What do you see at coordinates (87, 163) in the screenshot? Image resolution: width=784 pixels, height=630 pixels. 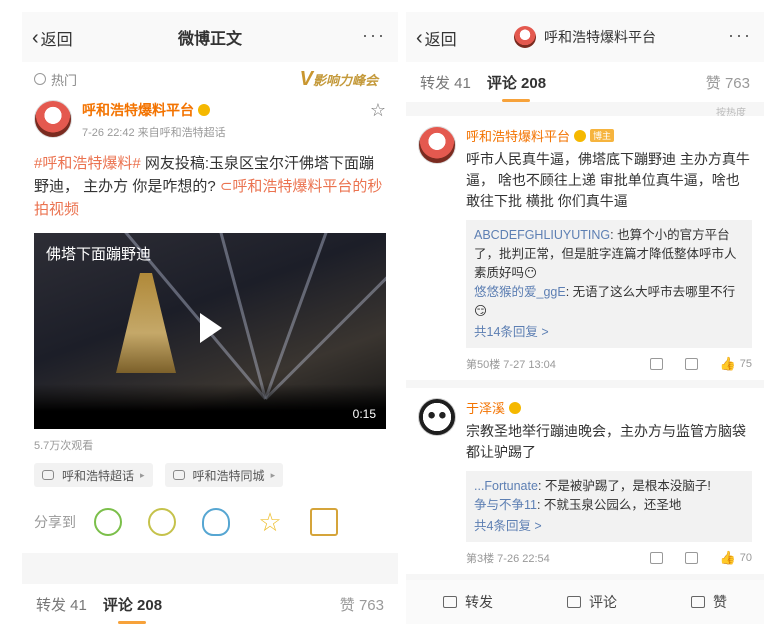 I see `hashtag-link: #呼和浩特爆料#` at bounding box center [87, 163].